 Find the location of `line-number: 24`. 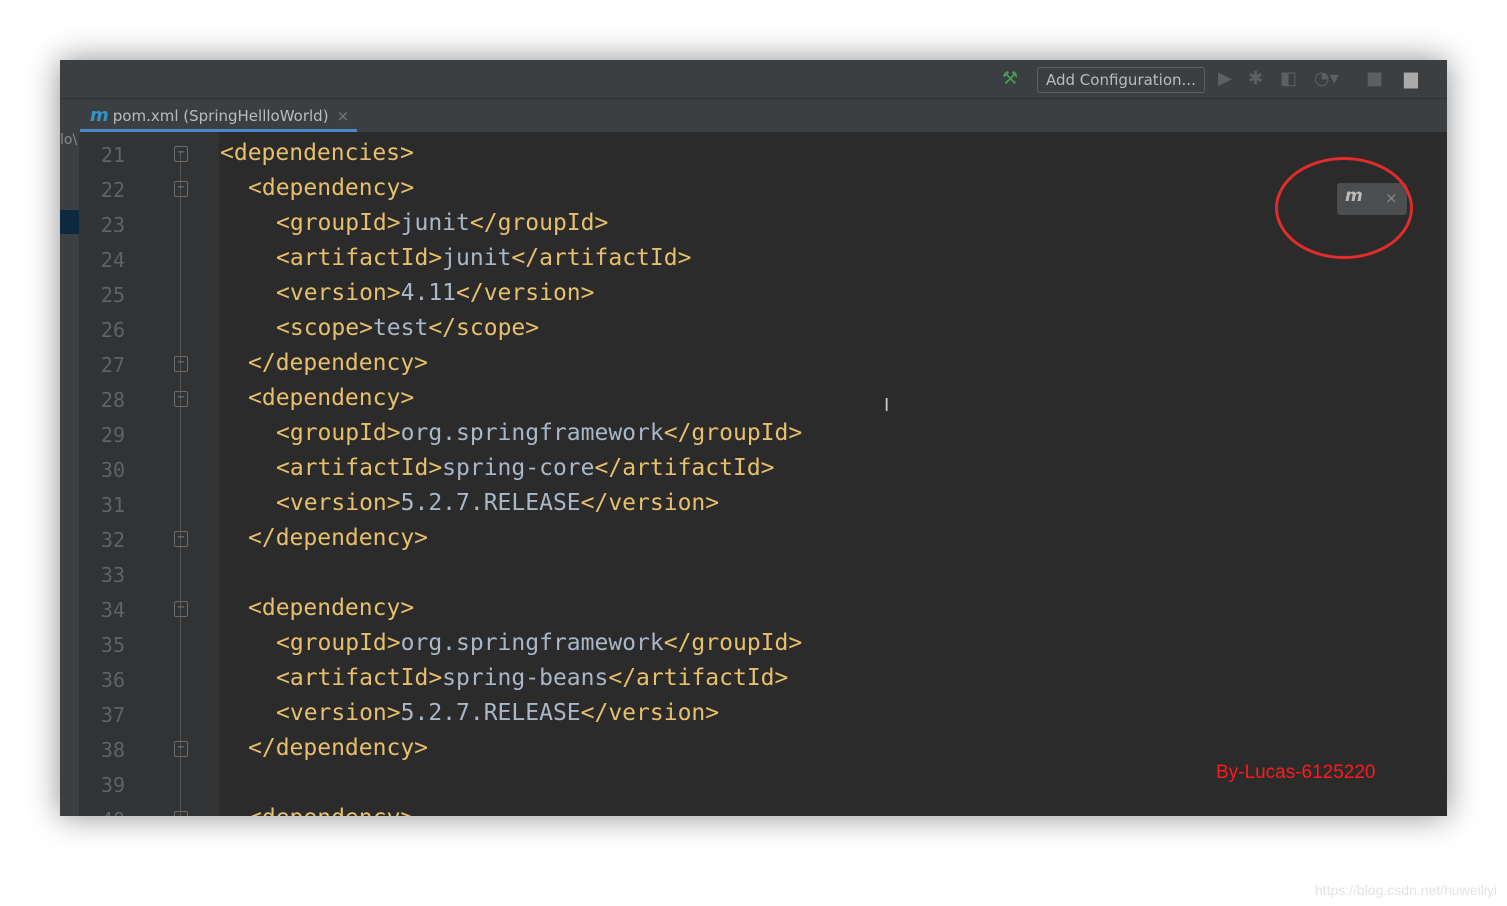

line-number: 24 is located at coordinates (112, 260).